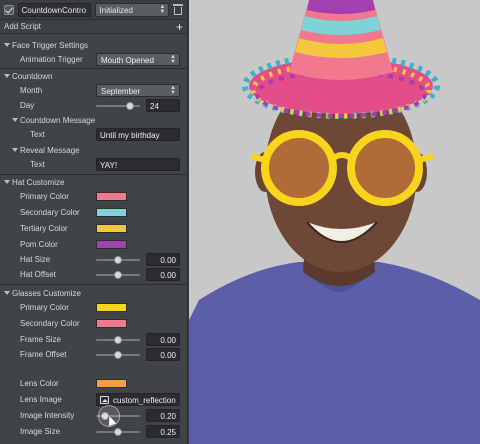 The image size is (480, 444). Describe the element at coordinates (104, 400) in the screenshot. I see `image-icon` at that location.